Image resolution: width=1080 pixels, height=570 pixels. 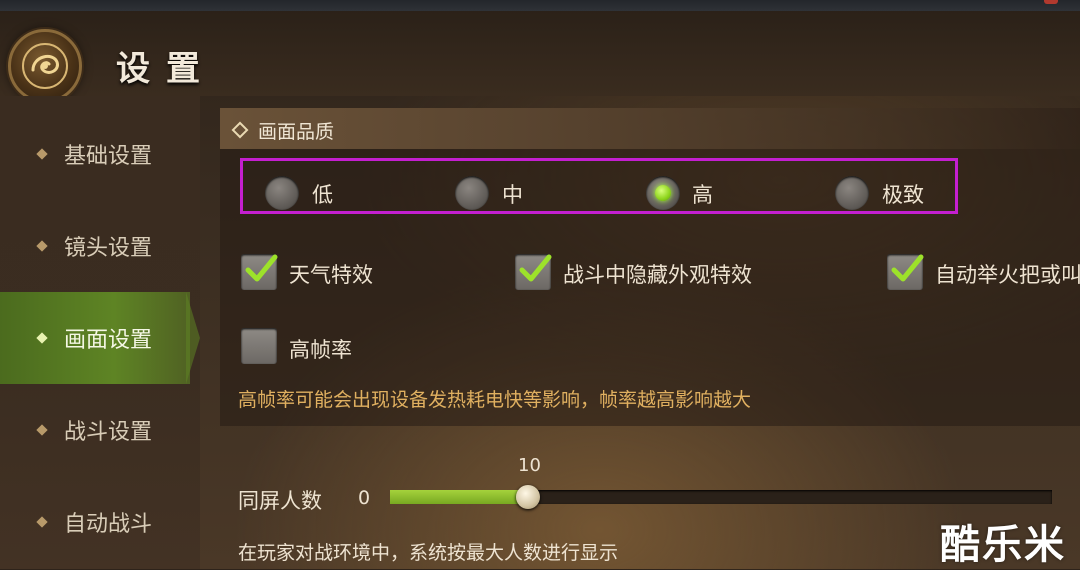 I want to click on radio-selected-dot, so click(x=663, y=193).